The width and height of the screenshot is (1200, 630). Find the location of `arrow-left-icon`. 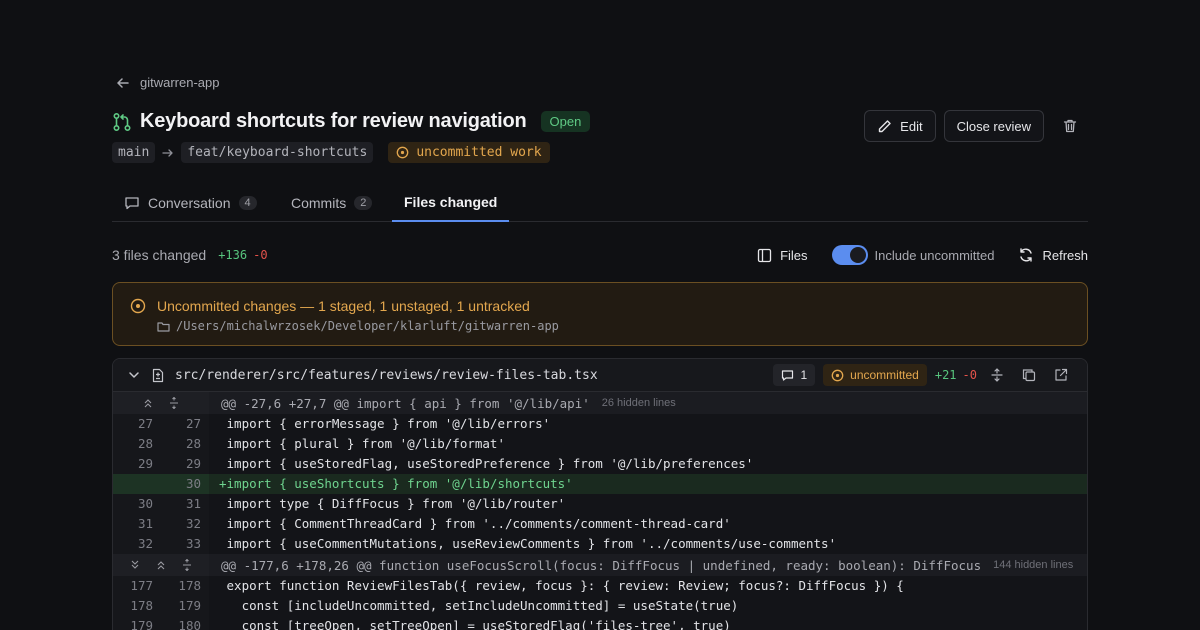

arrow-left-icon is located at coordinates (123, 82).